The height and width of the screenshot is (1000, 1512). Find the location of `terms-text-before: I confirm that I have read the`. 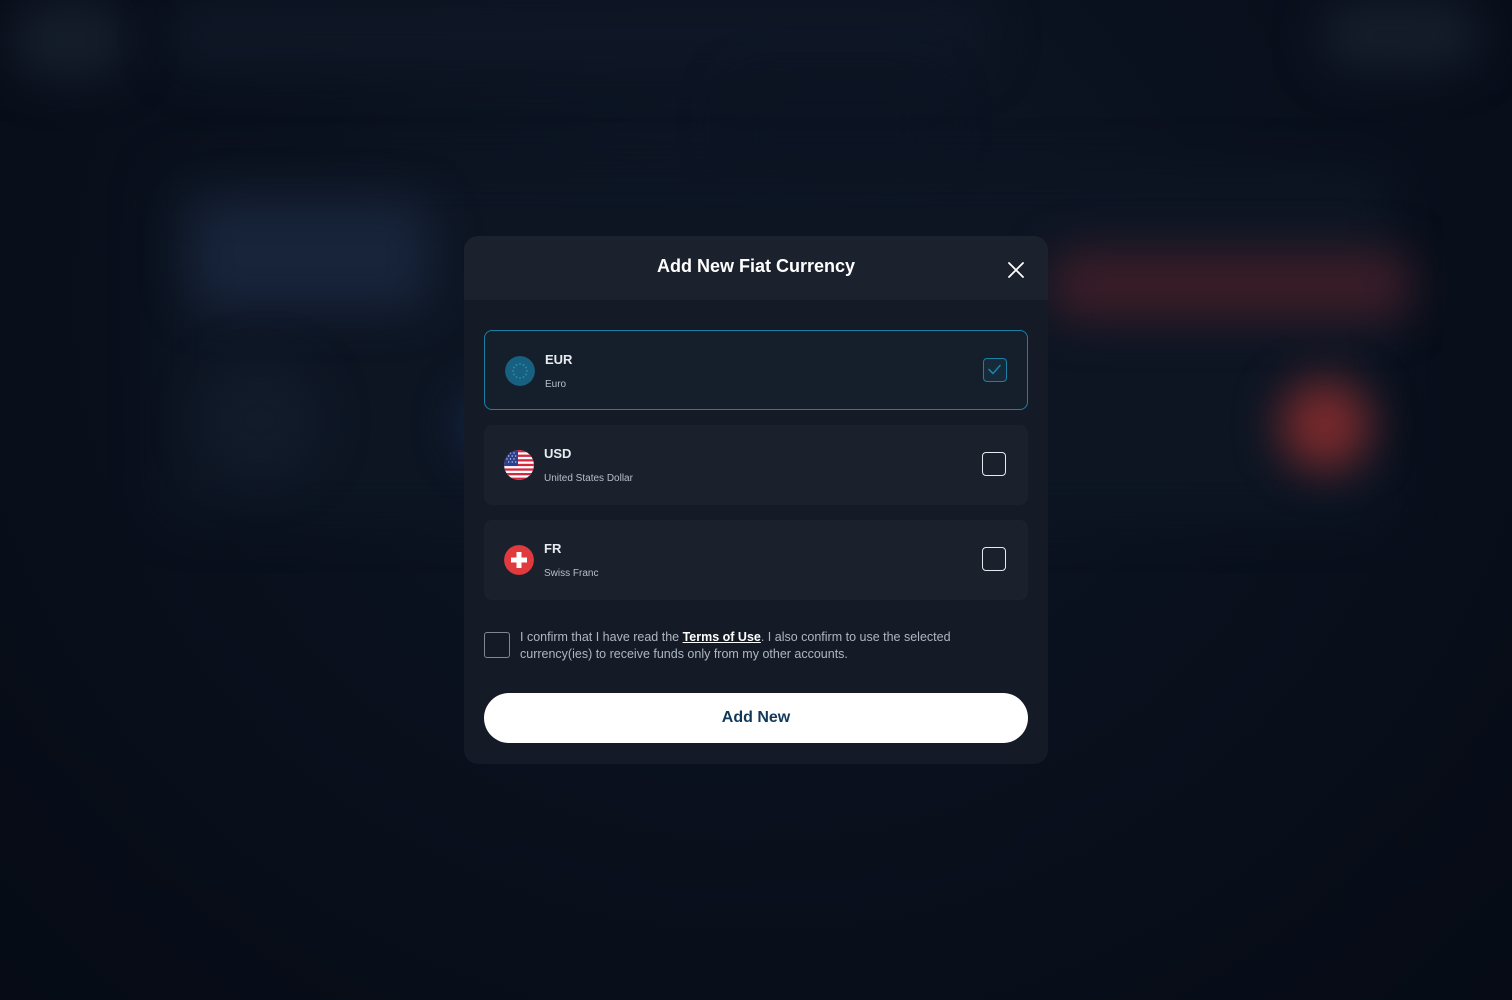

terms-text-before: I confirm that I have read the is located at coordinates (601, 637).